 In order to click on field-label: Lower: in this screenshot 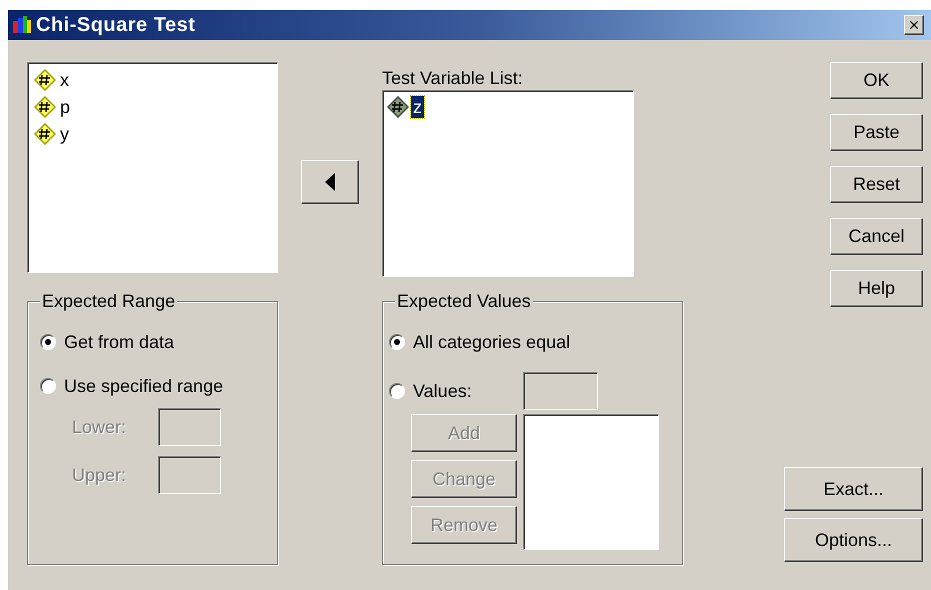, I will do `click(100, 427)`.